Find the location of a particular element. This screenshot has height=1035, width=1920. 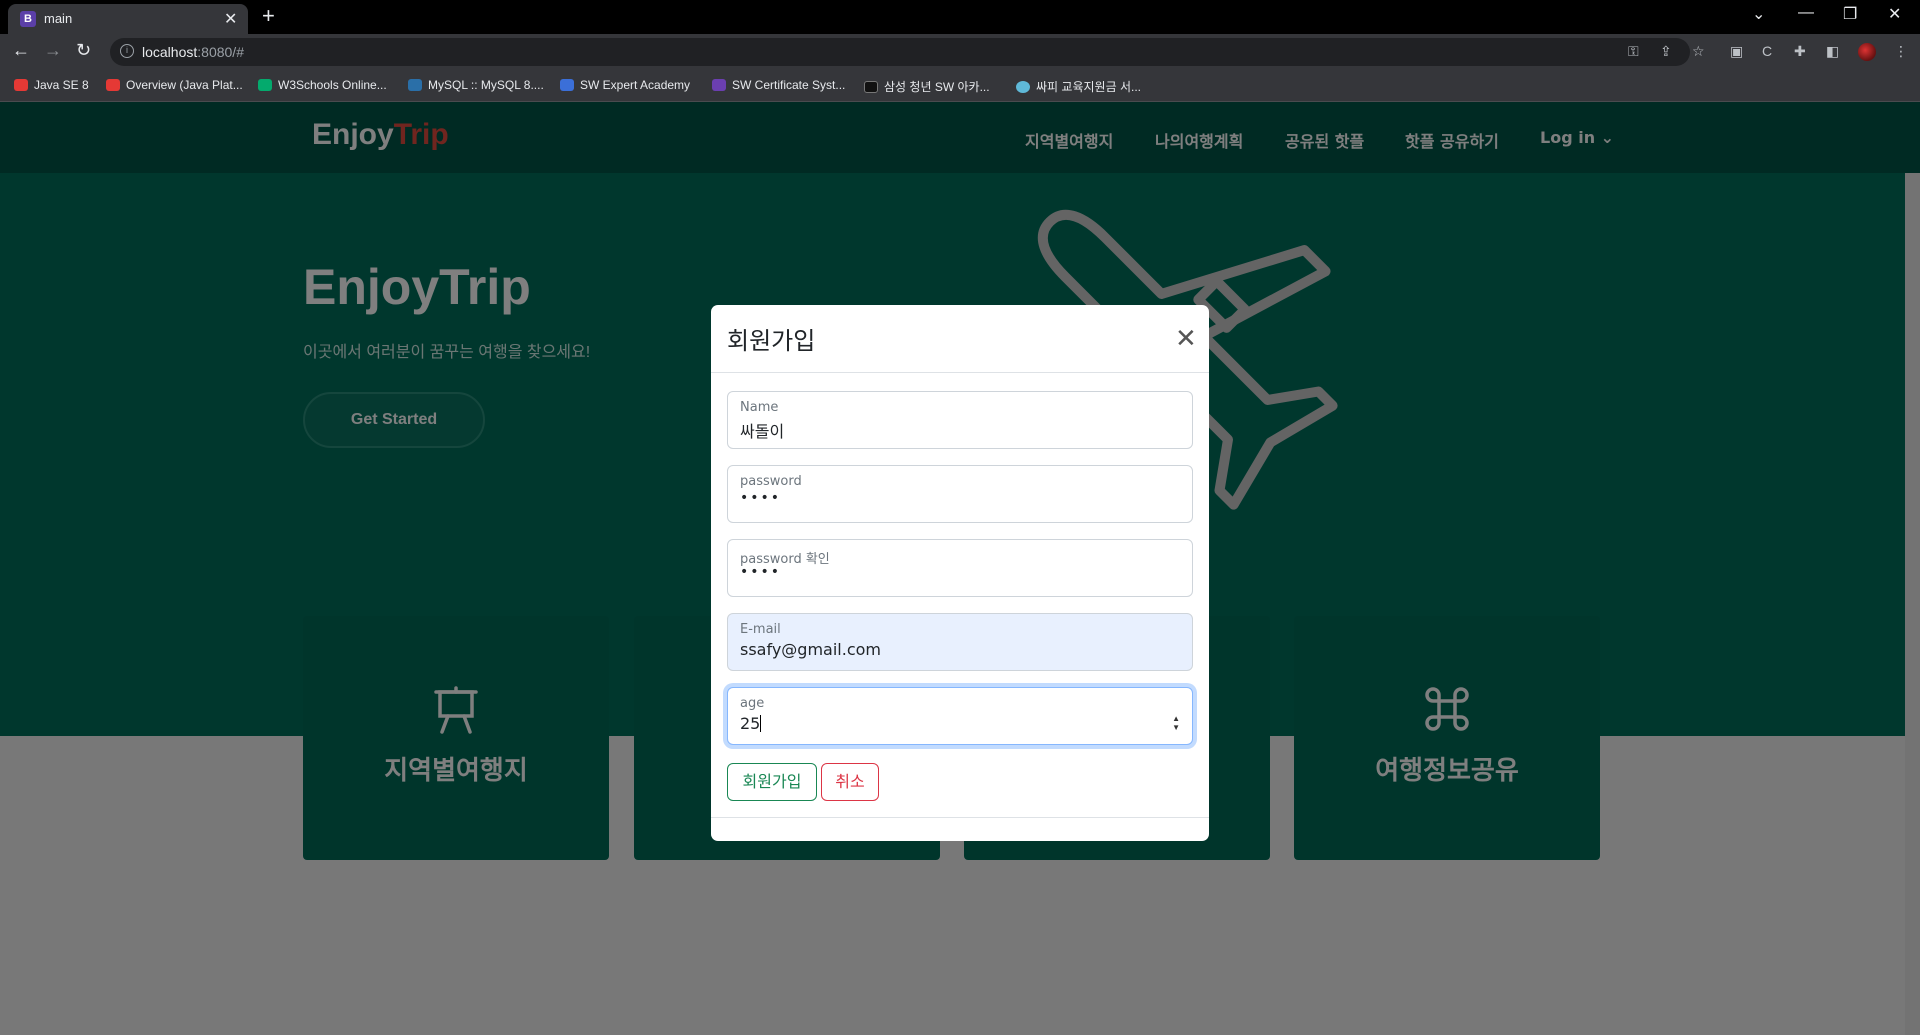

name-value: 싸돌이 is located at coordinates (762, 431).